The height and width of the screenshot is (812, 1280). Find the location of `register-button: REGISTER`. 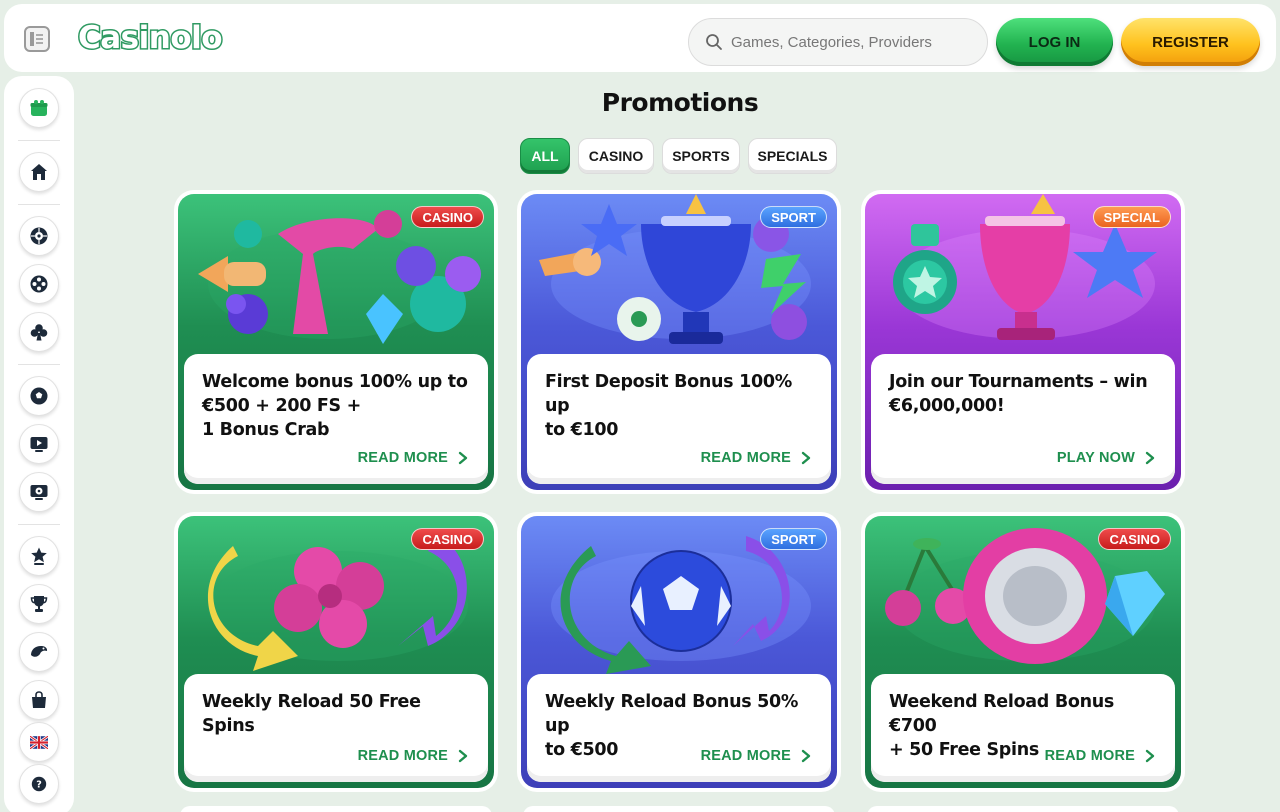

register-button: REGISTER is located at coordinates (1190, 42).